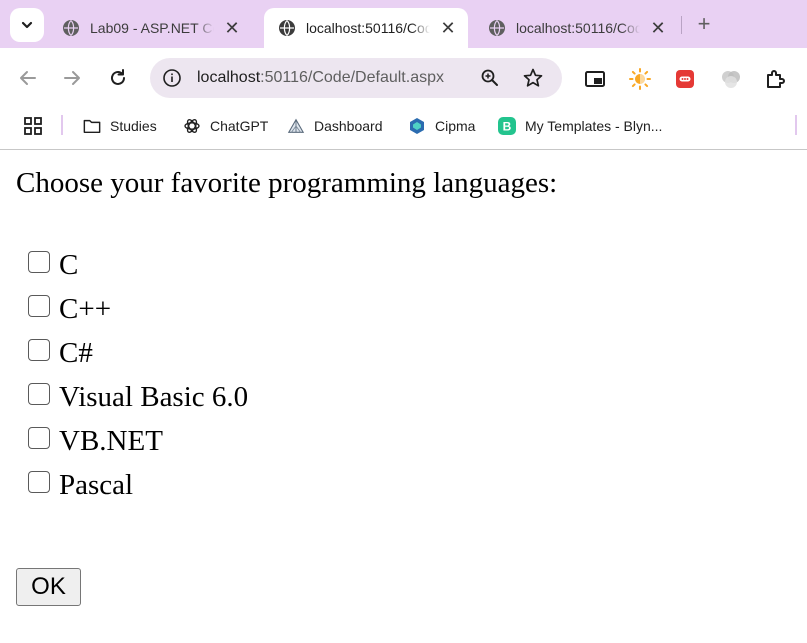  Describe the element at coordinates (33, 126) in the screenshot. I see `apps-grid-icon` at that location.